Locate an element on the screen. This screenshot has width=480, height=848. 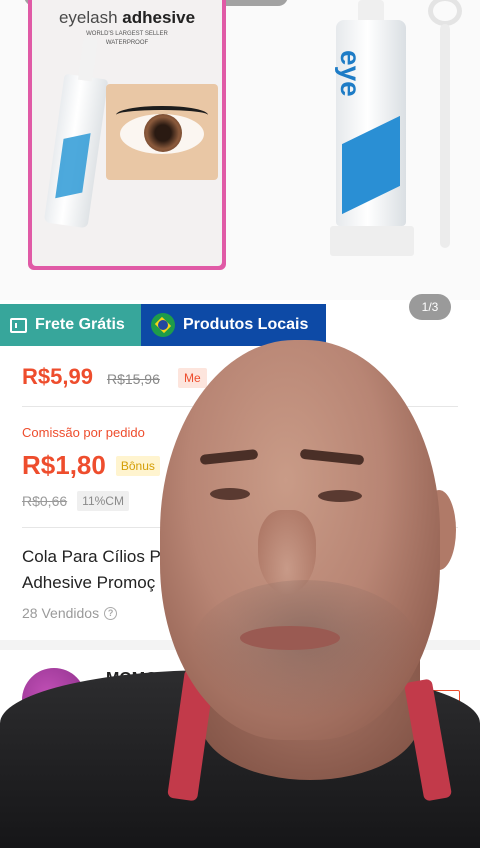
presenter-brow-right is located at coordinates (332, 457).